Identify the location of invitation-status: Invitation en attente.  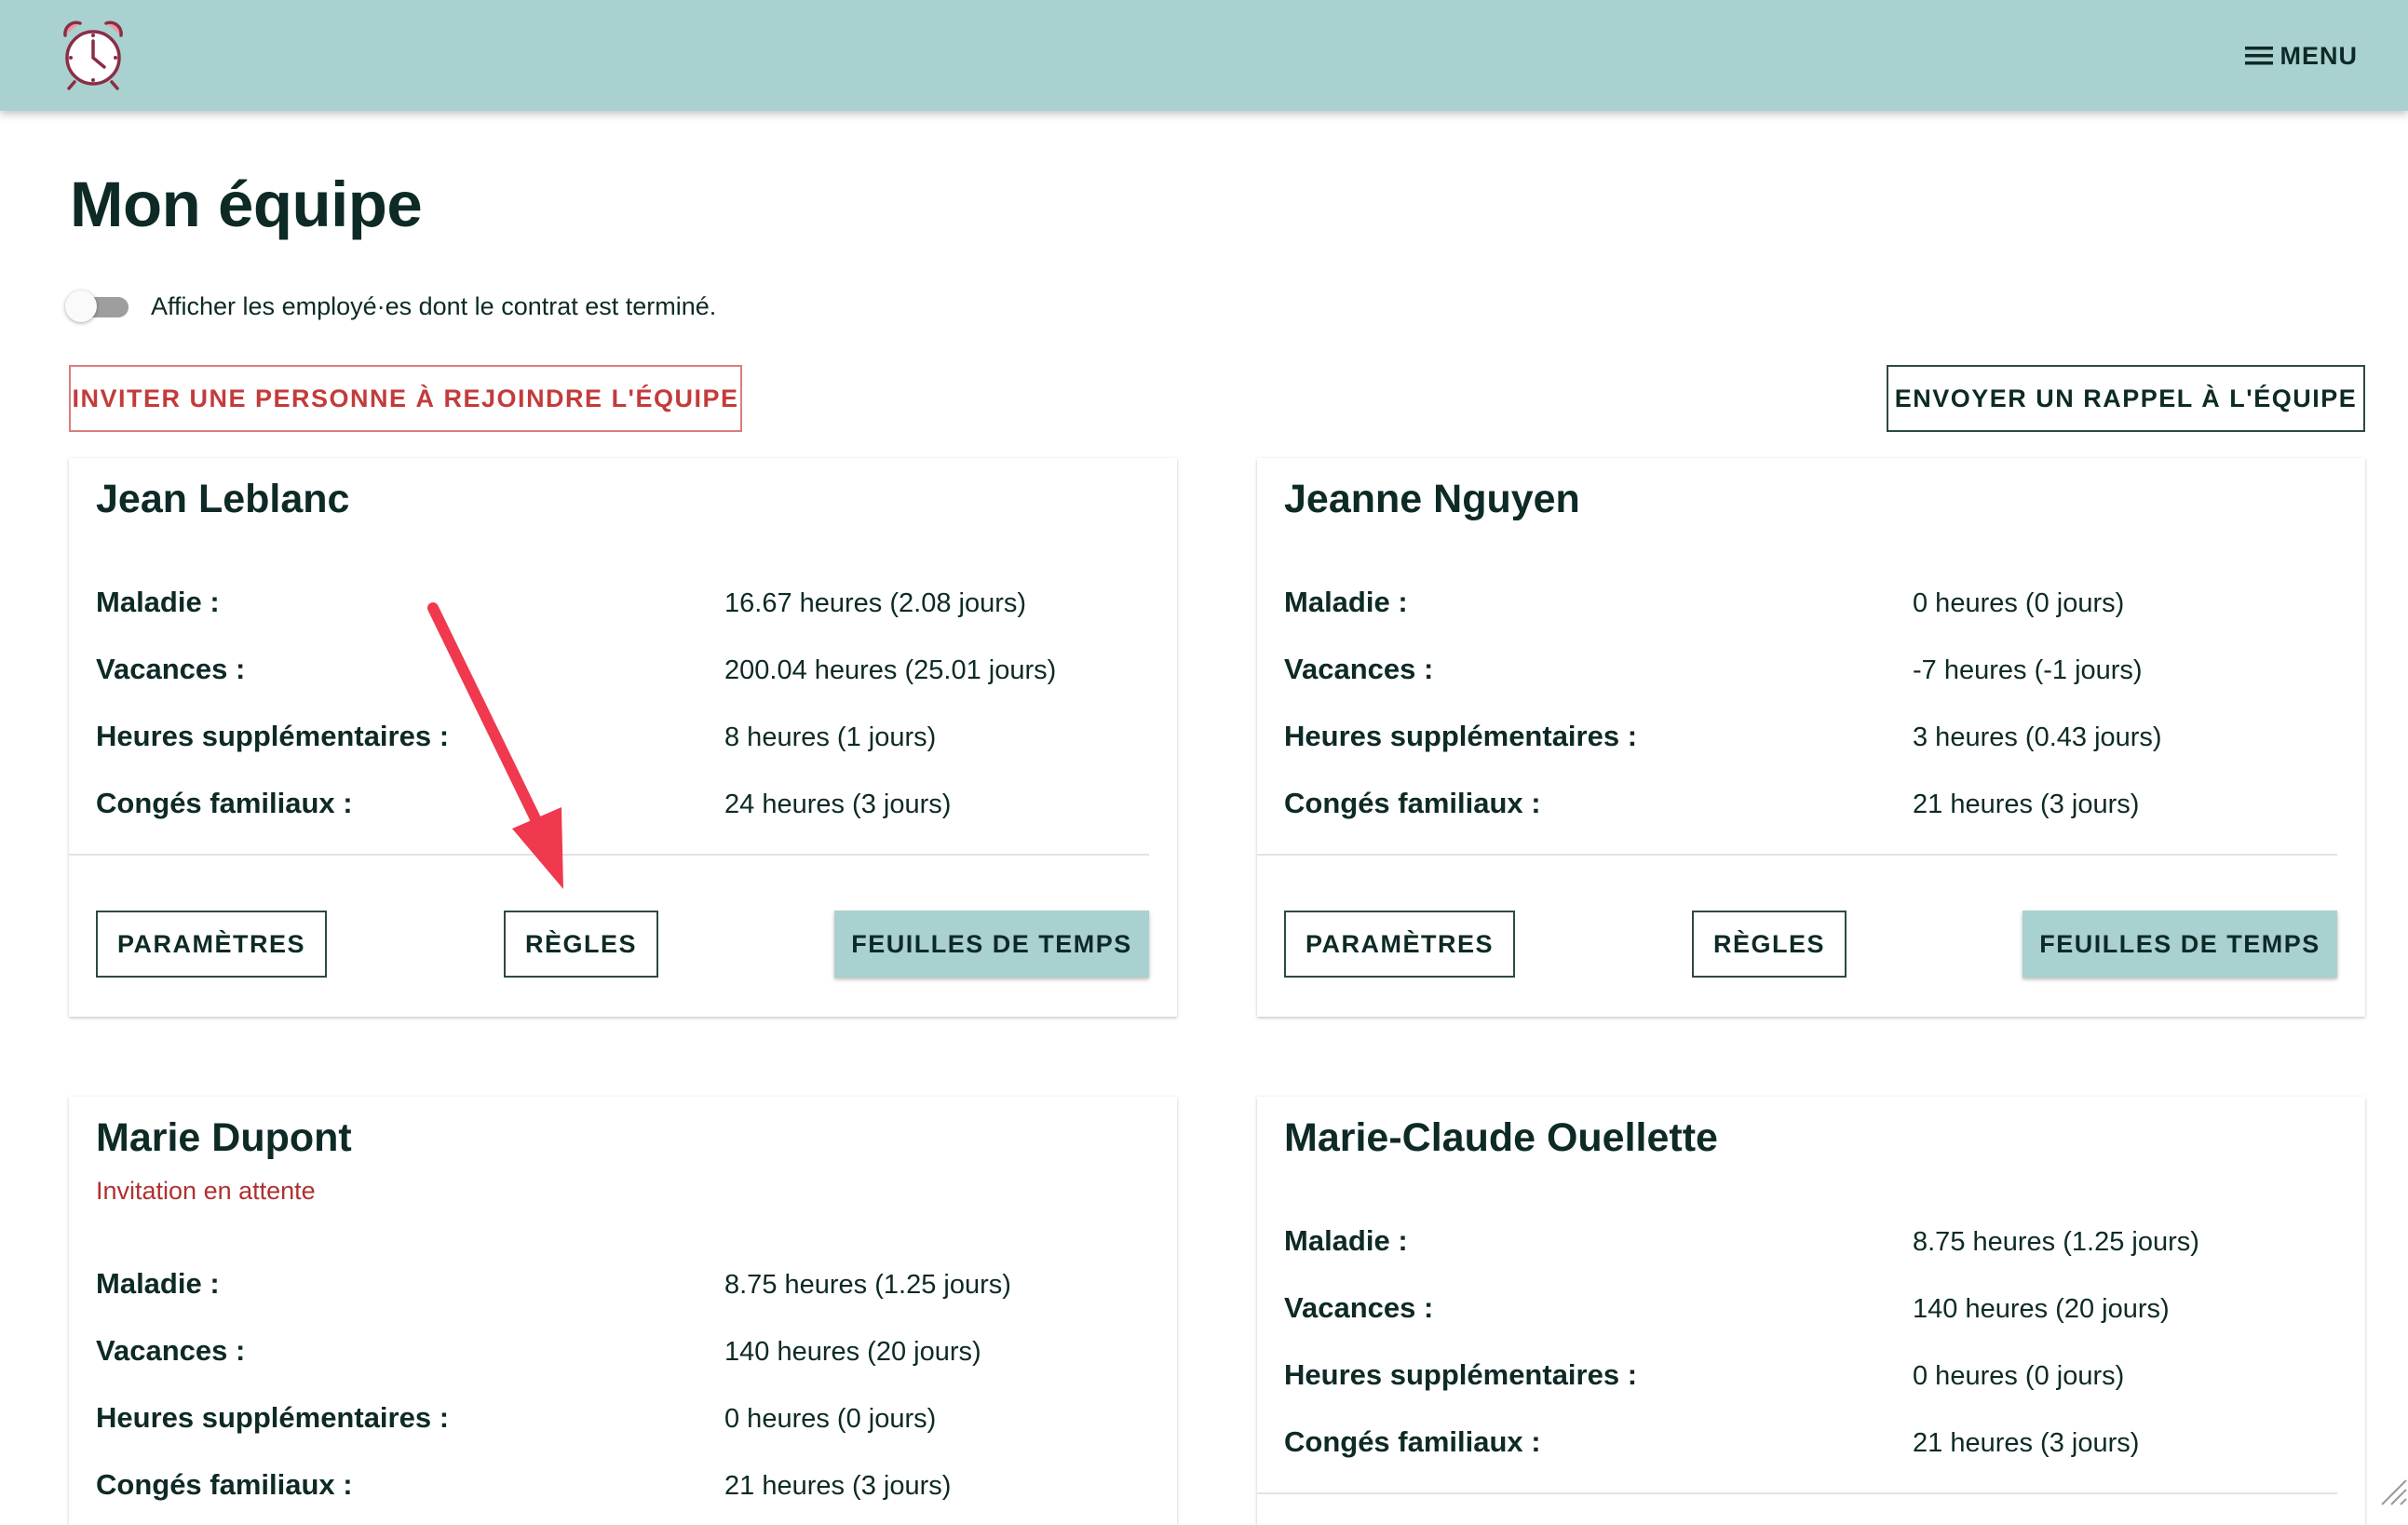
(206, 1192).